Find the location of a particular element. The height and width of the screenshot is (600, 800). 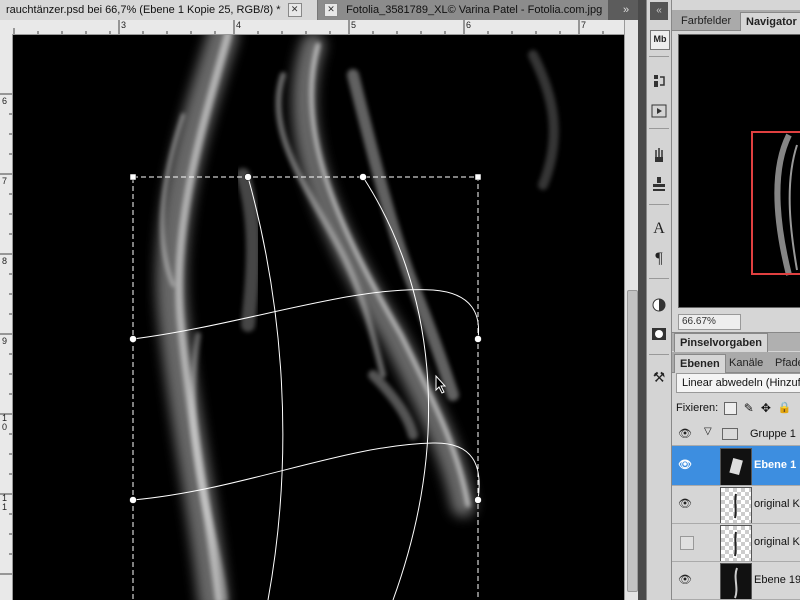

layer-row-group: 👁 ▽ Gruppe 1 is located at coordinates (736, 434).